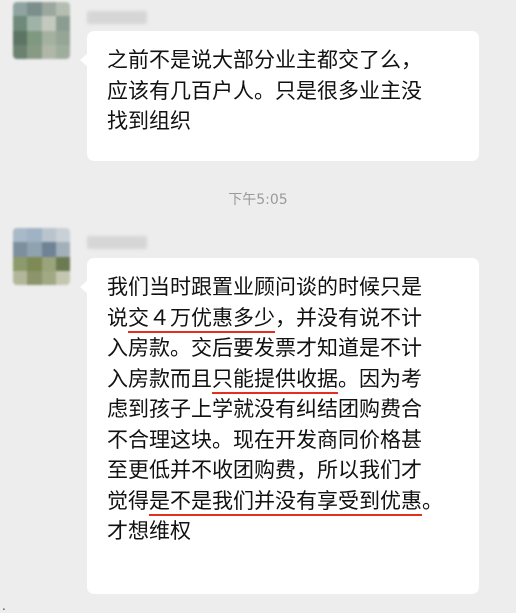 Image resolution: width=516 pixels, height=613 pixels. Describe the element at coordinates (264, 470) in the screenshot. I see `text-segment: 至更低并不收团购费，所以我们才` at that location.